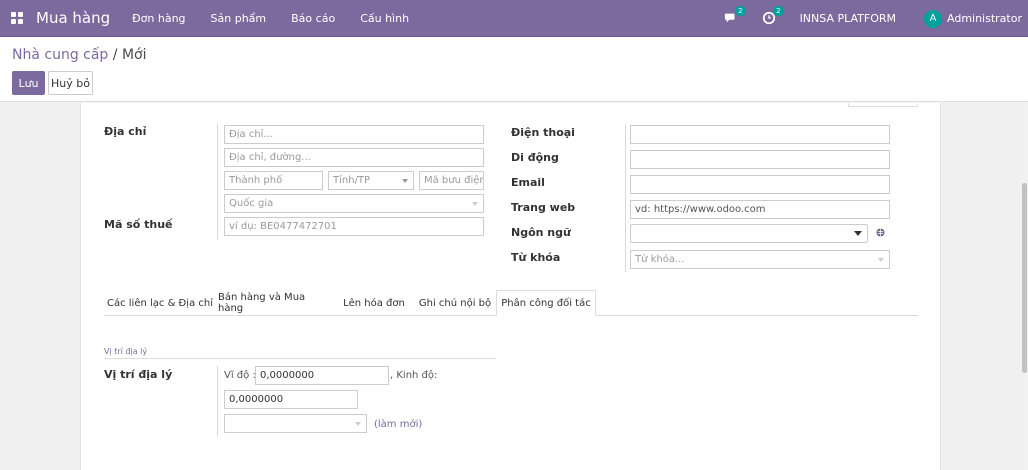 The height and width of the screenshot is (470, 1028). What do you see at coordinates (354, 203) in the screenshot?
I see `country-select: Quốc gia` at bounding box center [354, 203].